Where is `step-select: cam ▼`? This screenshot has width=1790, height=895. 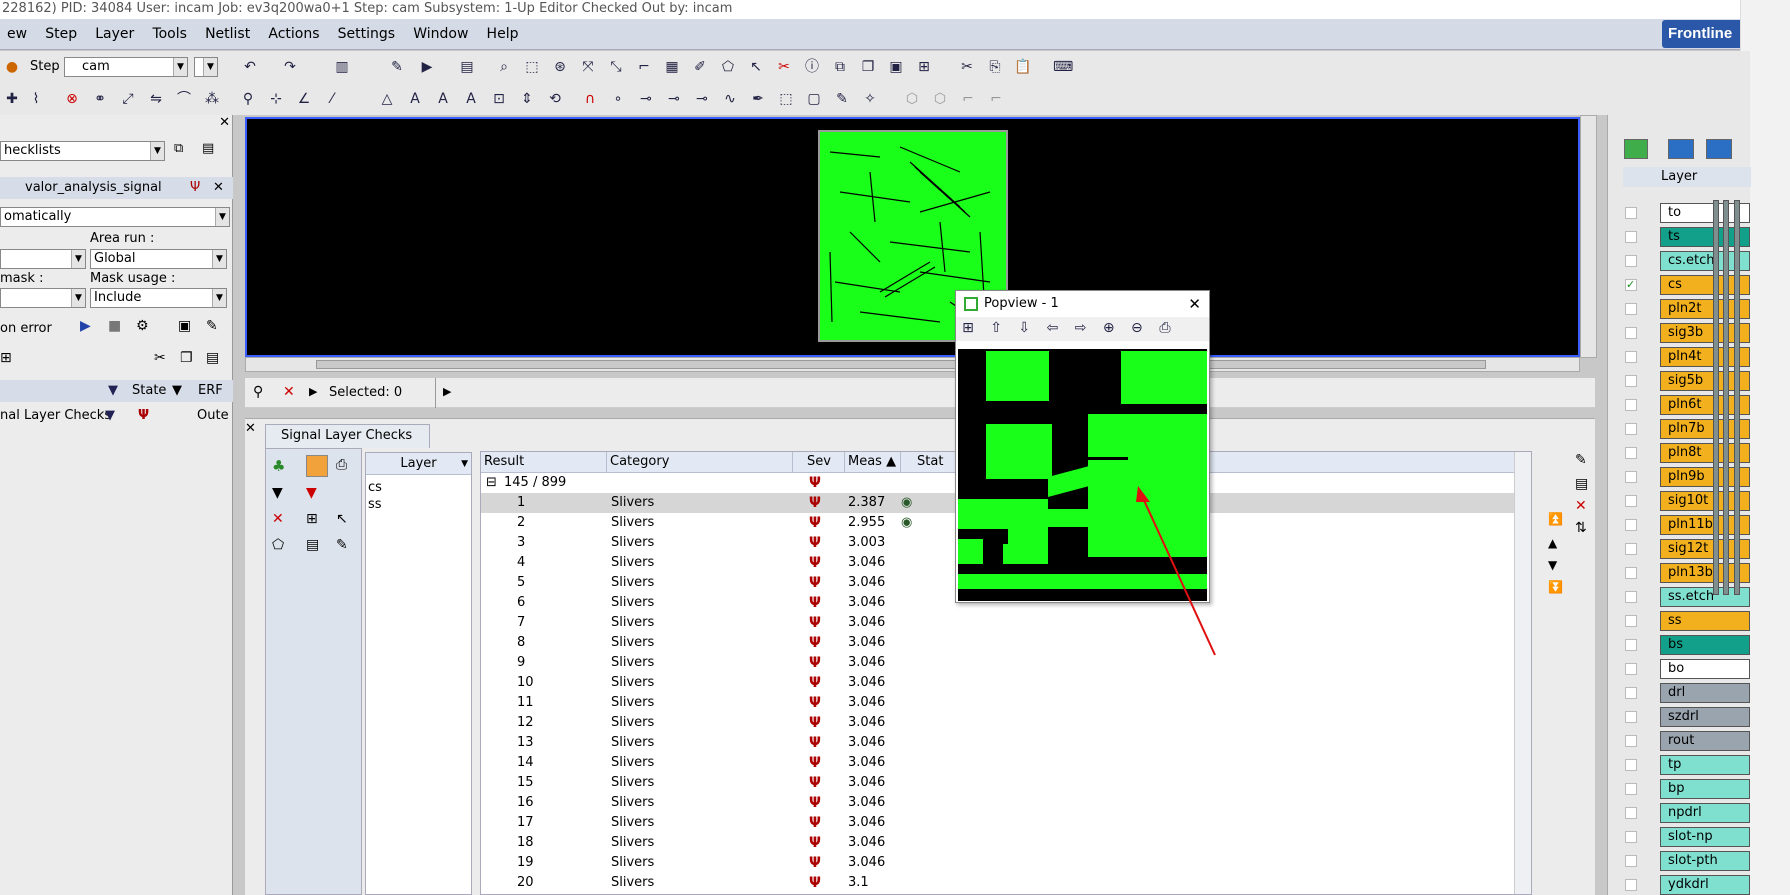 step-select: cam ▼ is located at coordinates (126, 67).